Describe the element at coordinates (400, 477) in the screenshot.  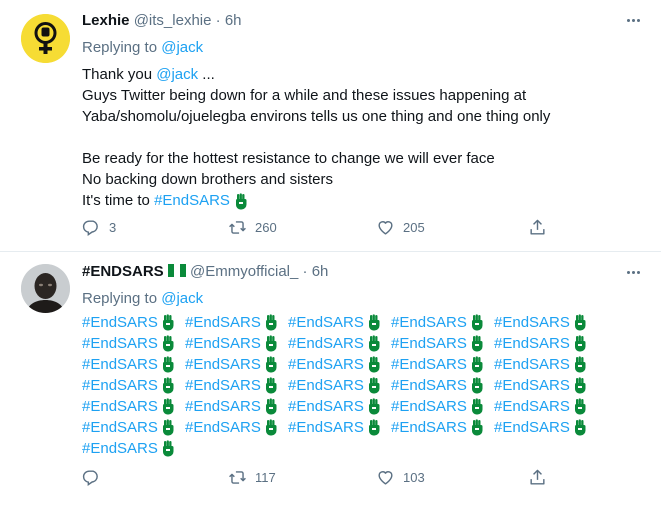
I see `like-button: 103` at that location.